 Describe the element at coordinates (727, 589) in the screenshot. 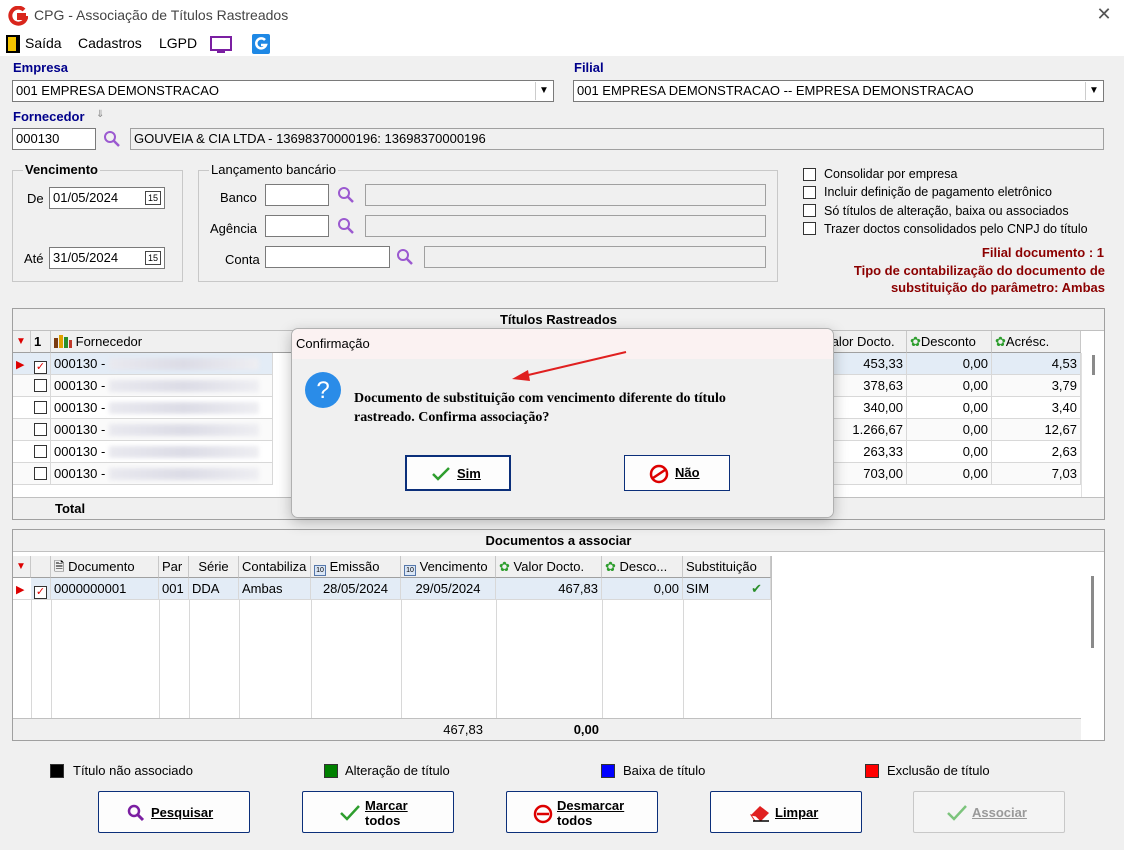

I see `doc-substituicao-cell: SIM ✔` at that location.